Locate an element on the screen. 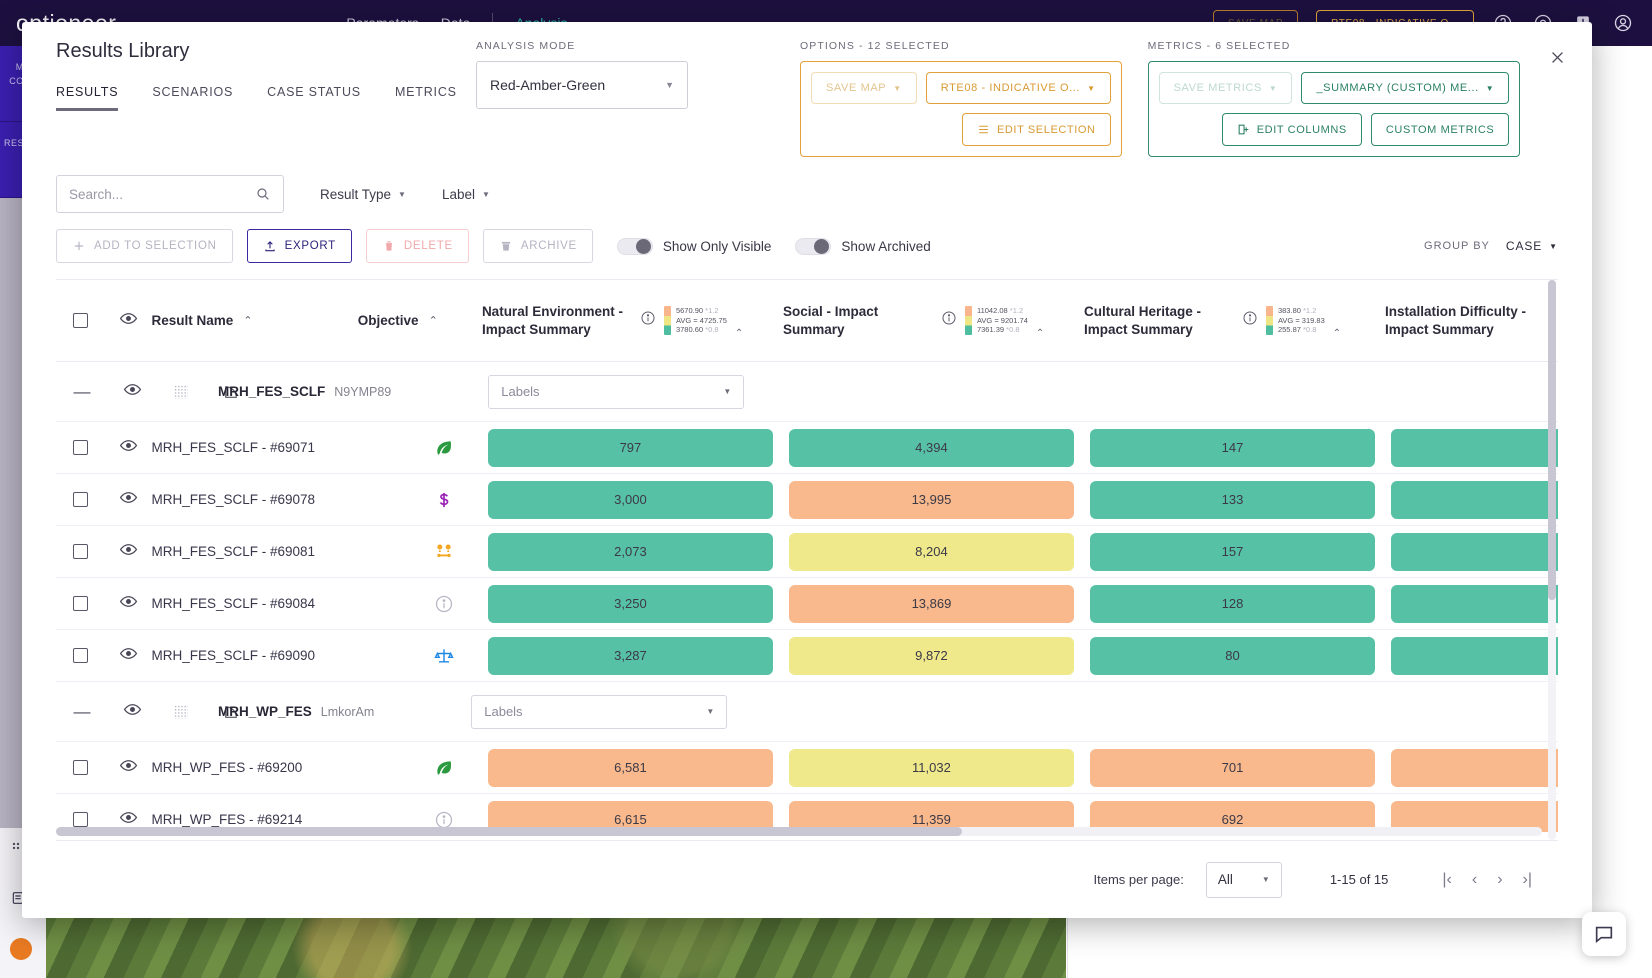  analysis-mode-value: Red-Amber-Green is located at coordinates (548, 85).